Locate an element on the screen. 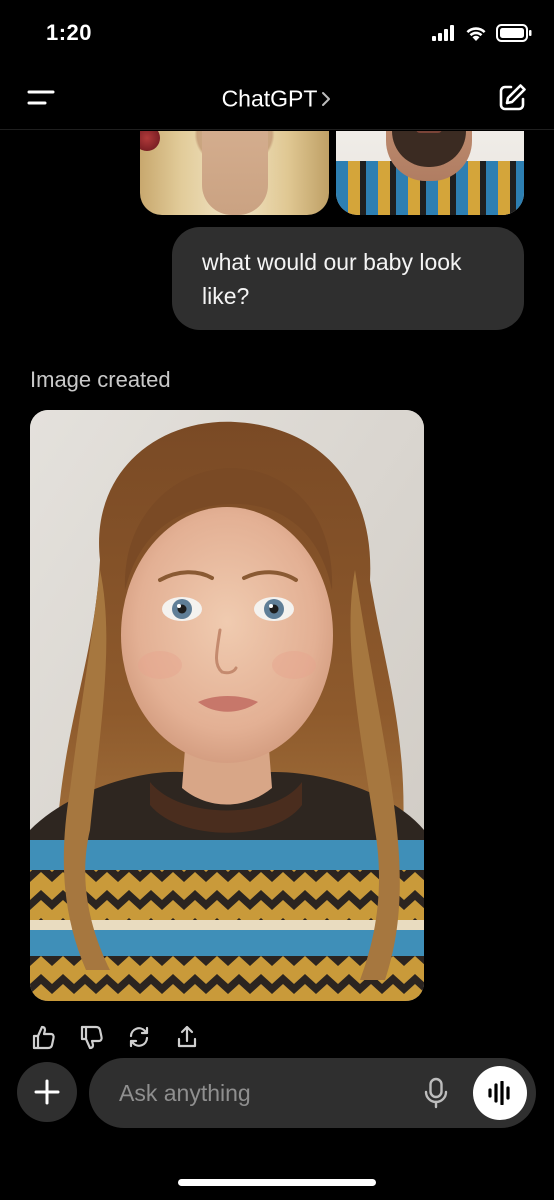 The image size is (554, 1200). attach-button is located at coordinates (47, 1092).